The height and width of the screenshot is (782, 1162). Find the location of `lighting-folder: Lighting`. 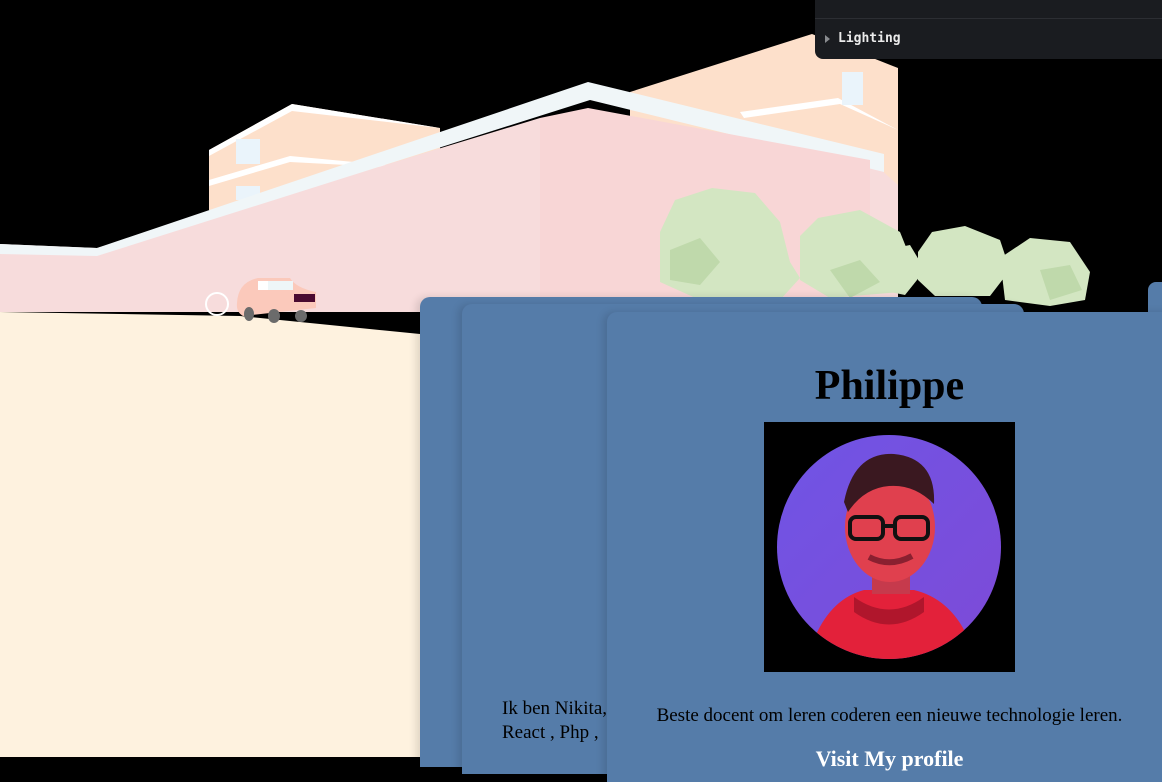

lighting-folder: Lighting is located at coordinates (863, 38).